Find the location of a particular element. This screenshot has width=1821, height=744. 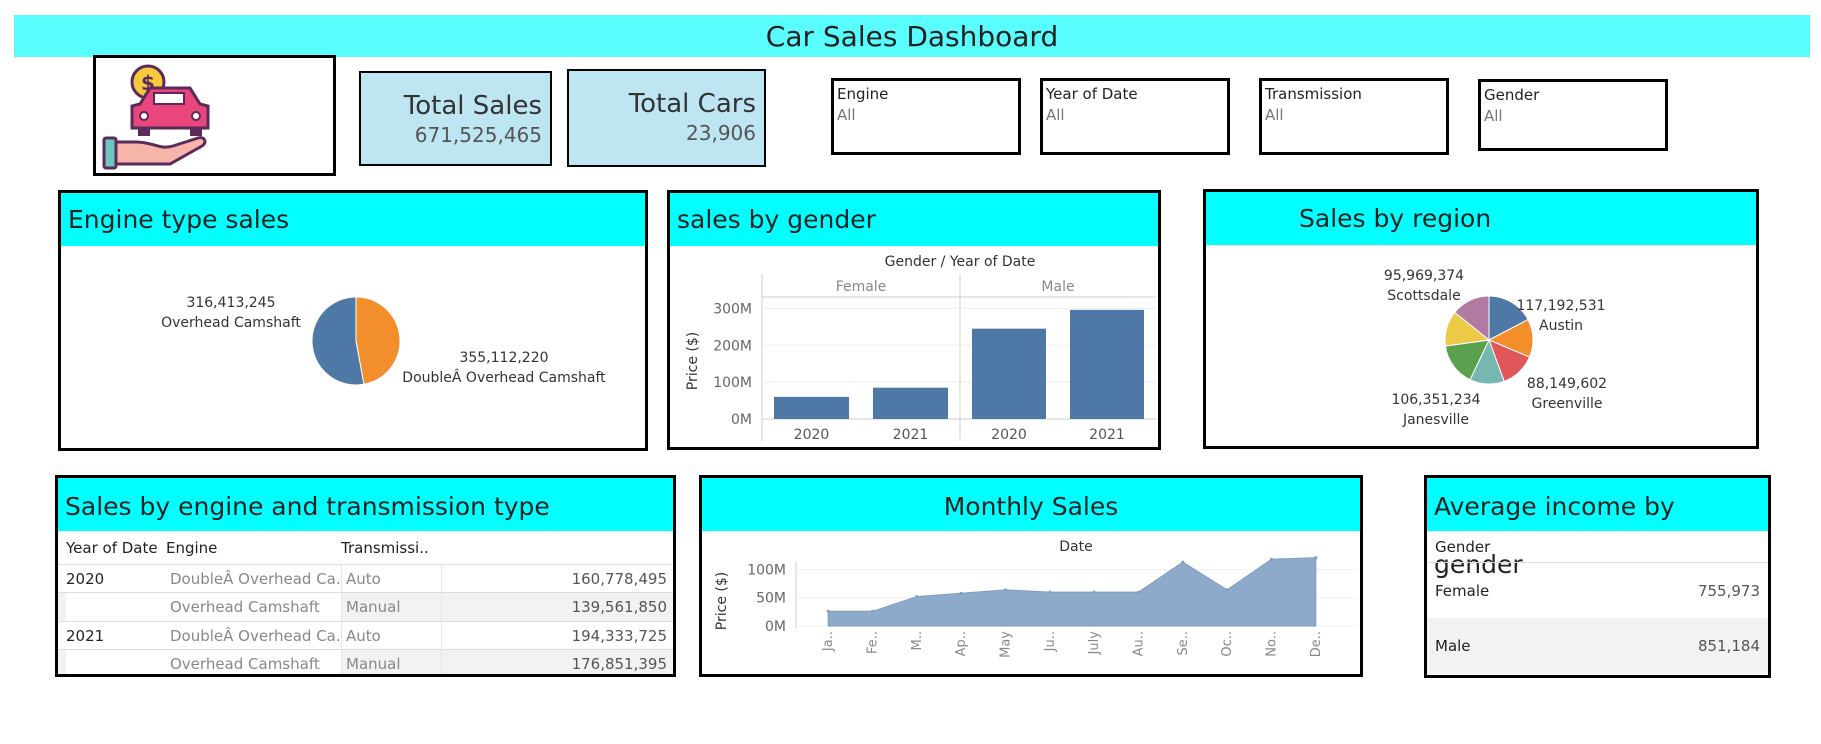

cell-engine: DoubleÂ Overhead Ca.. is located at coordinates (255, 579).